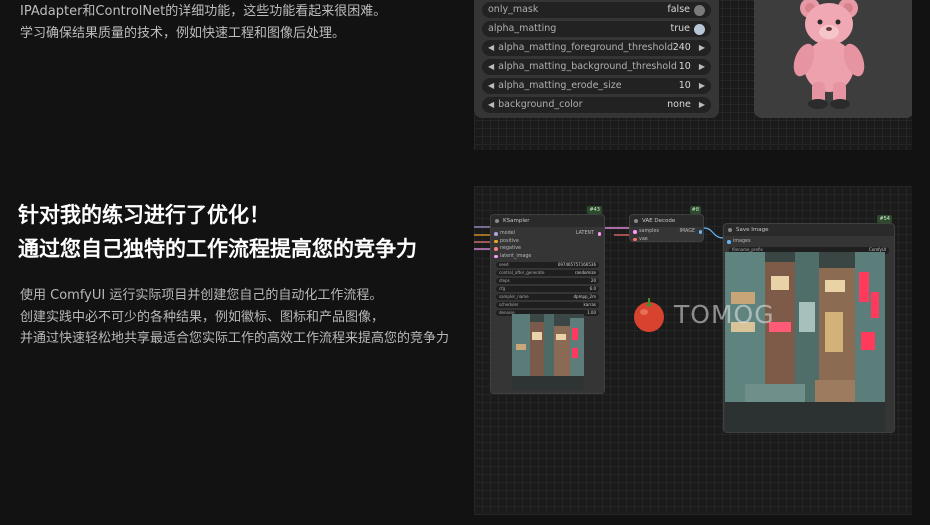 The width and height of the screenshot is (930, 525). Describe the element at coordinates (829, 54) in the screenshot. I see `pink-bear-image` at that location.